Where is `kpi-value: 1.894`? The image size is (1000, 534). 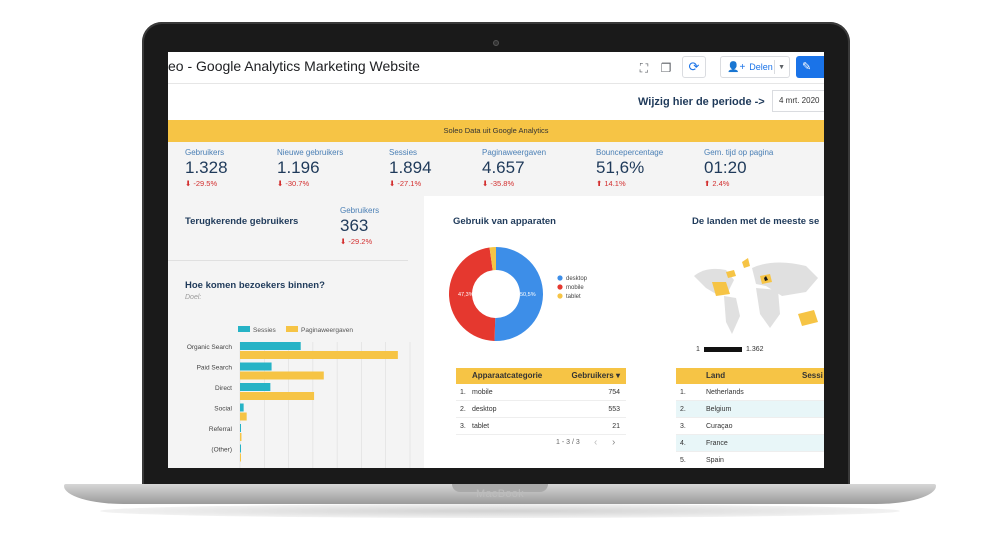 kpi-value: 1.894 is located at coordinates (410, 167).